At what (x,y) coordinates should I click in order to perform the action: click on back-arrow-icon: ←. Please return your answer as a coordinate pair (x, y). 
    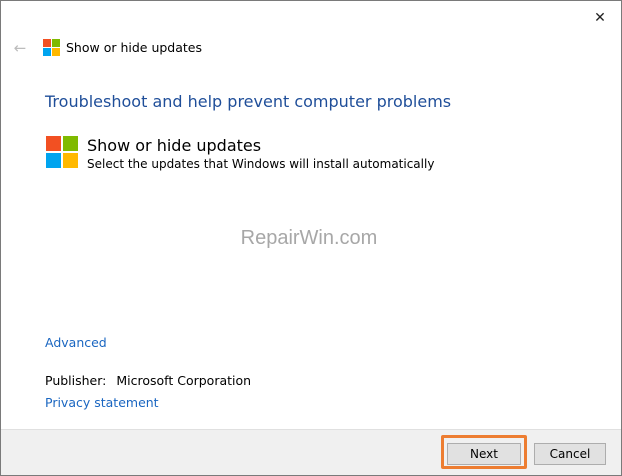
    Looking at the image, I should click on (20, 48).